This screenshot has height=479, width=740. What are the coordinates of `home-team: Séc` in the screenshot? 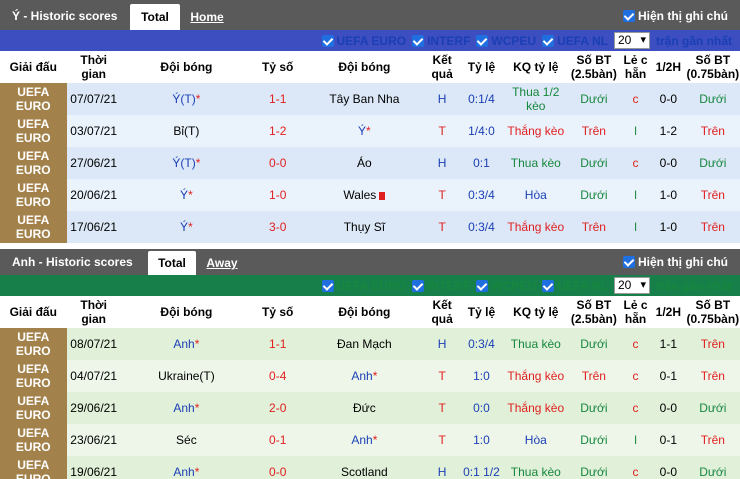 It's located at (186, 440).